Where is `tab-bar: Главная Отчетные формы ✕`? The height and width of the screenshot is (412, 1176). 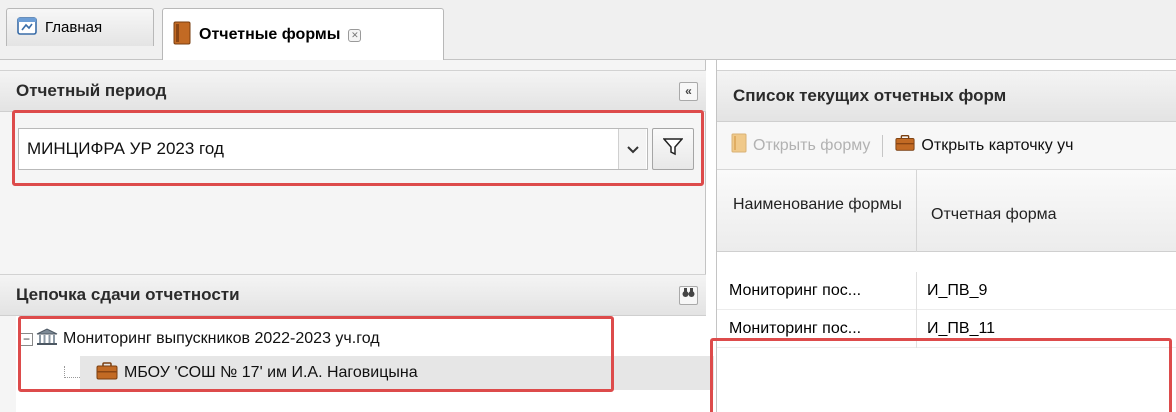
tab-bar: Главная Отчетные формы ✕ is located at coordinates (588, 30).